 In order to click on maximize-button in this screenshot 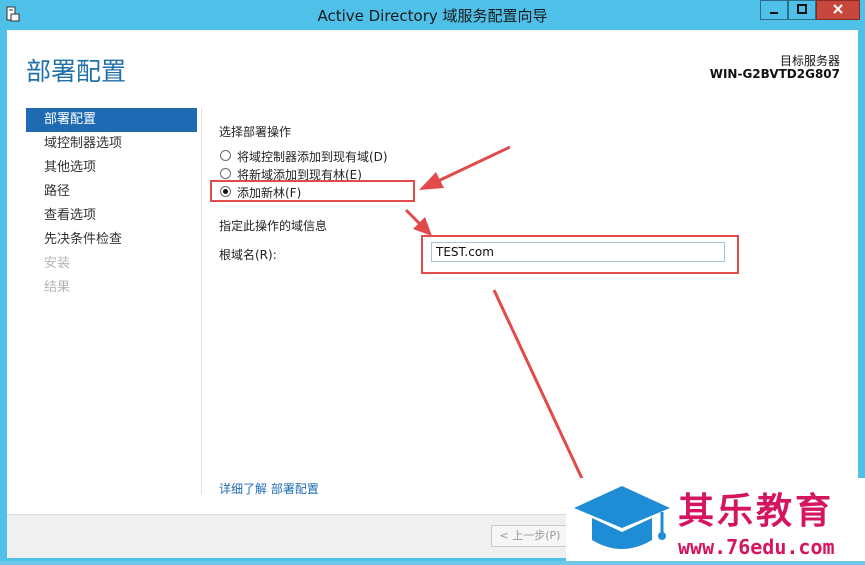, I will do `click(802, 10)`.